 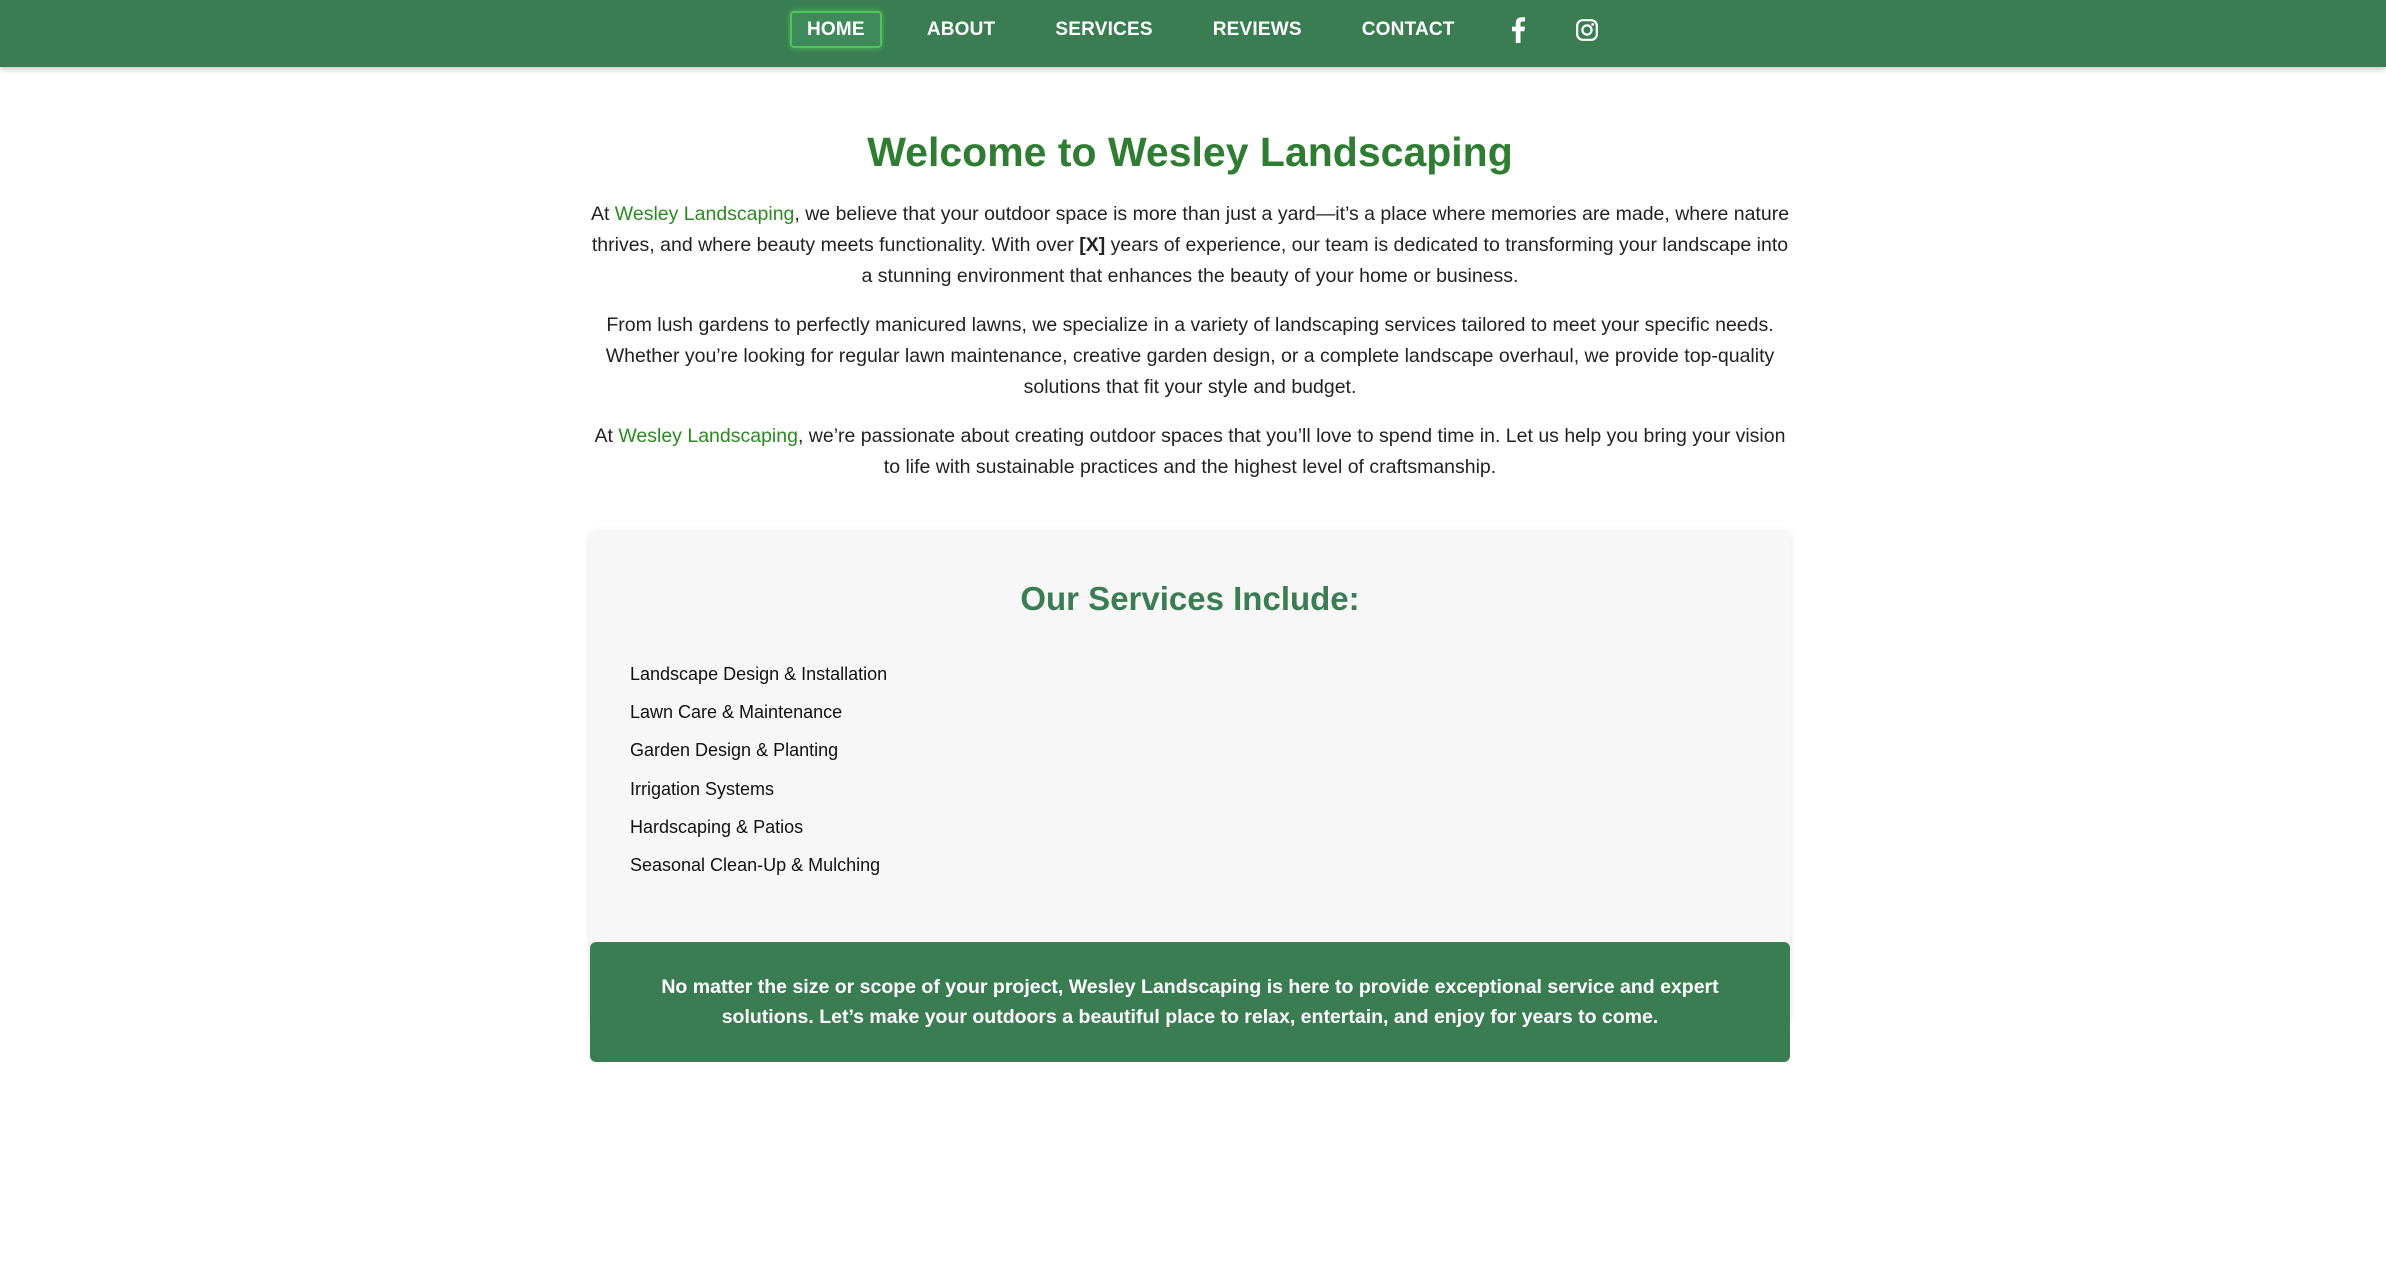 I want to click on facebook-icon, so click(x=1518, y=29).